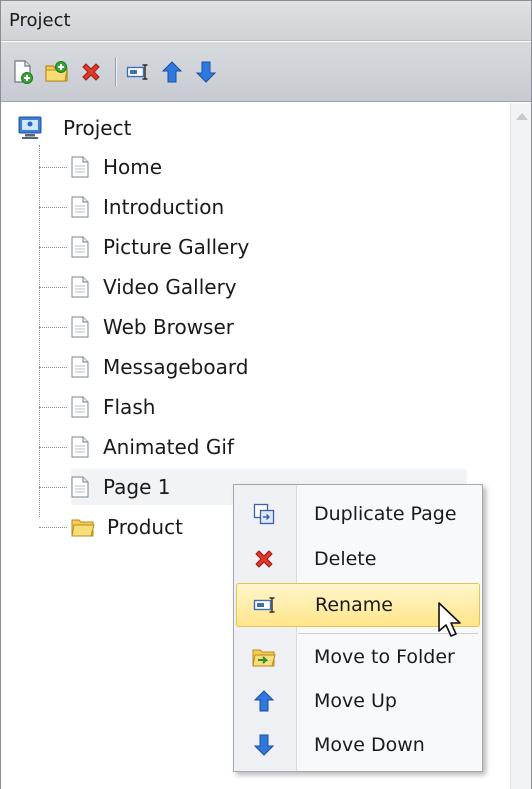 This screenshot has height=789, width=532. Describe the element at coordinates (520, 446) in the screenshot. I see `vertical-scrollbar` at that location.